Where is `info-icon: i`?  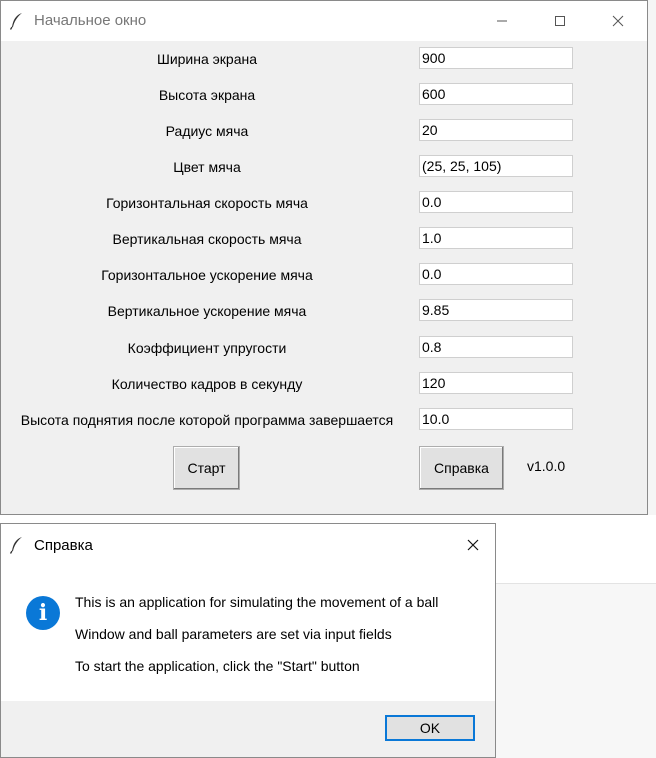
info-icon: i is located at coordinates (43, 613).